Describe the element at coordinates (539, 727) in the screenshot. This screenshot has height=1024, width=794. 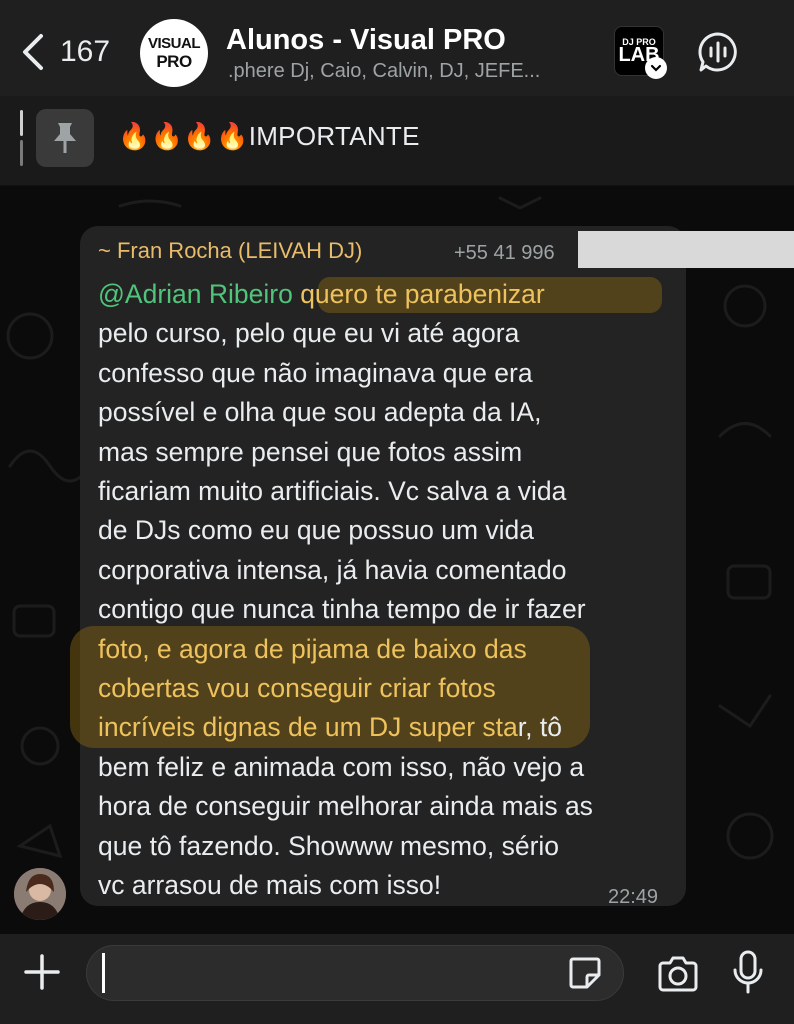
I see `message-line-text: r, tô` at that location.